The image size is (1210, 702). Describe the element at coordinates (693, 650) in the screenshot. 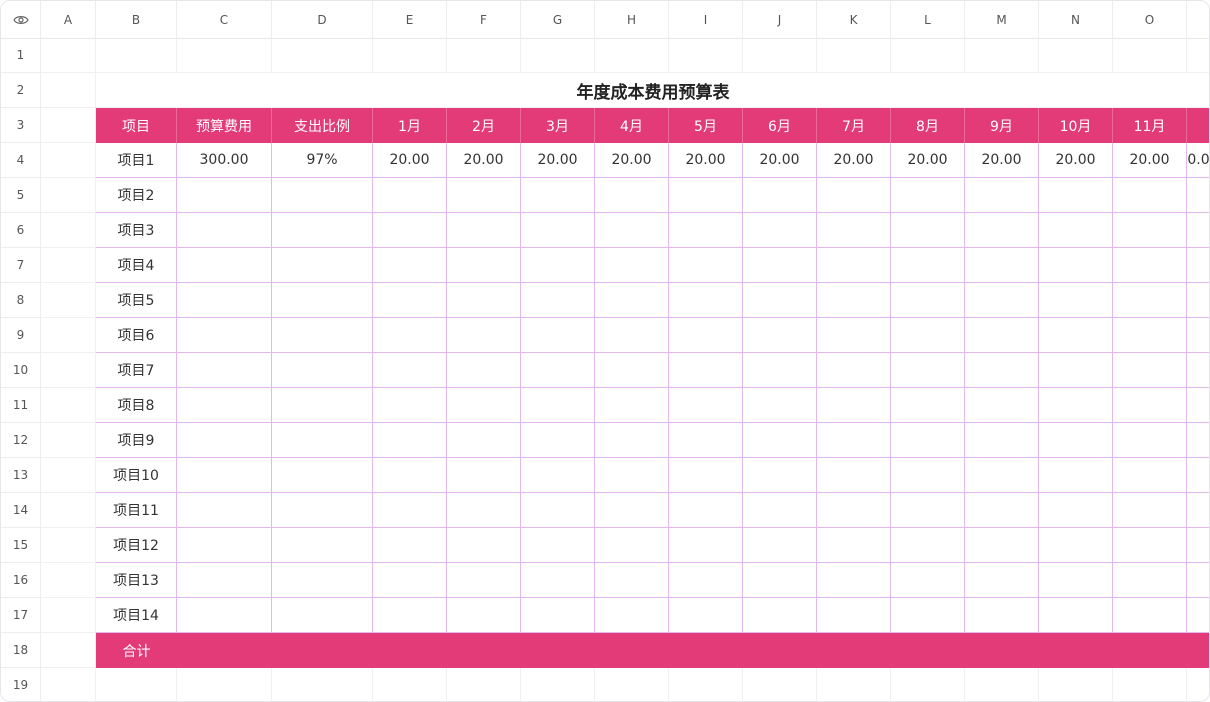

I see `total-row-fill` at that location.